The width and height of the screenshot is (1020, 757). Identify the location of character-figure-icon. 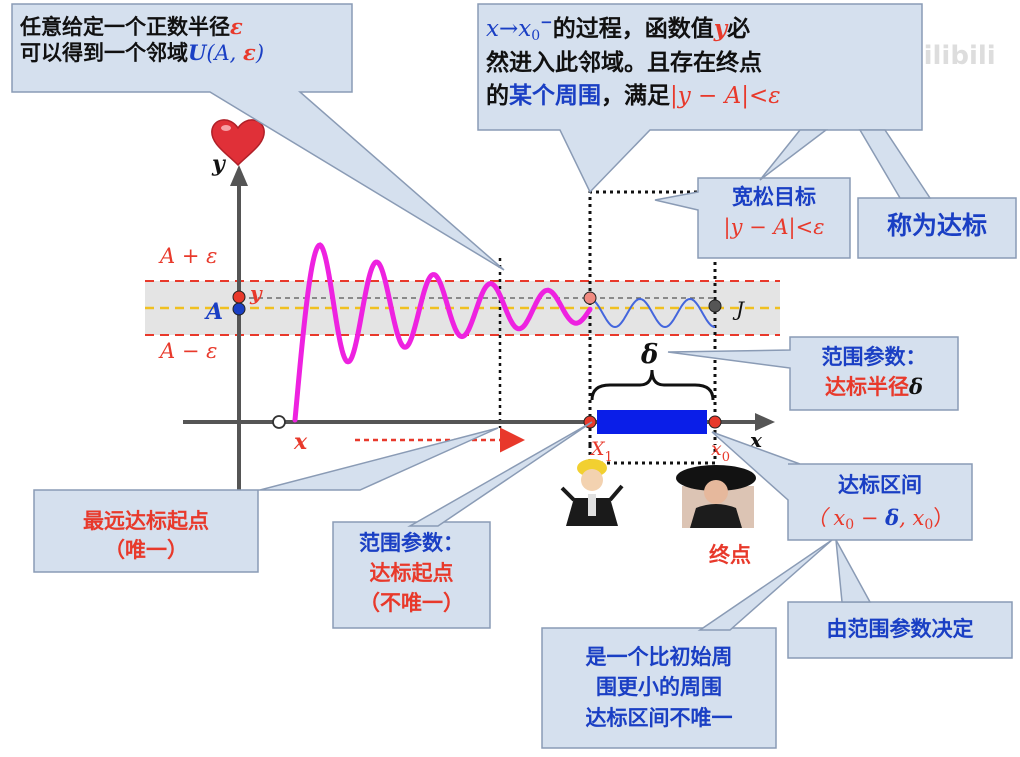
(592, 492).